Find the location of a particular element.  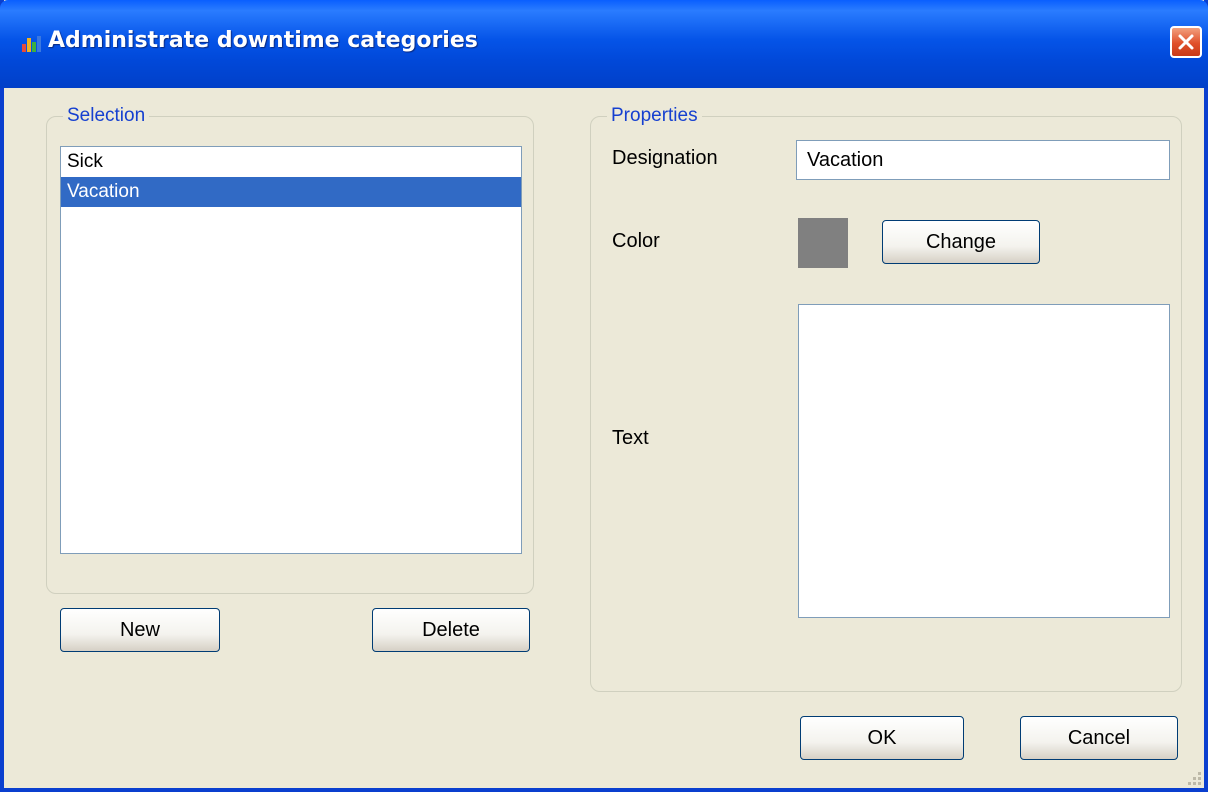

cancel-button: Cancel is located at coordinates (1099, 738).